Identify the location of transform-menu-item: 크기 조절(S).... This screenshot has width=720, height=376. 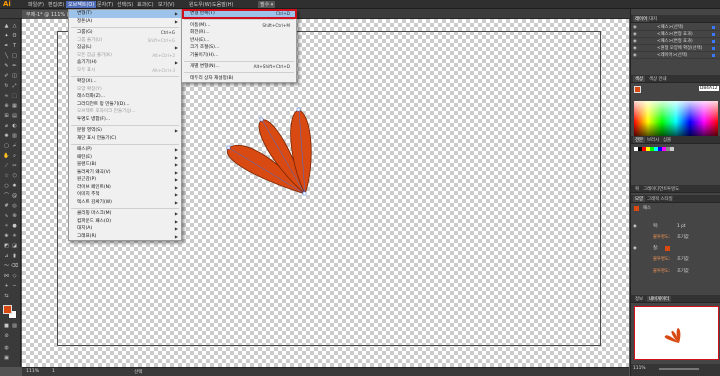
(239, 48).